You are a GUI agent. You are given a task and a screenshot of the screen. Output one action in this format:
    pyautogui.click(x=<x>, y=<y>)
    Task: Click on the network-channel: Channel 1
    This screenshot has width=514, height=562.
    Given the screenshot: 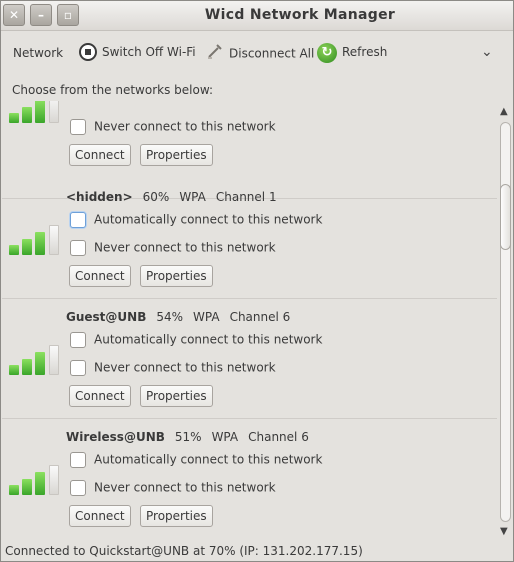 What is the action you would take?
    pyautogui.click(x=246, y=197)
    